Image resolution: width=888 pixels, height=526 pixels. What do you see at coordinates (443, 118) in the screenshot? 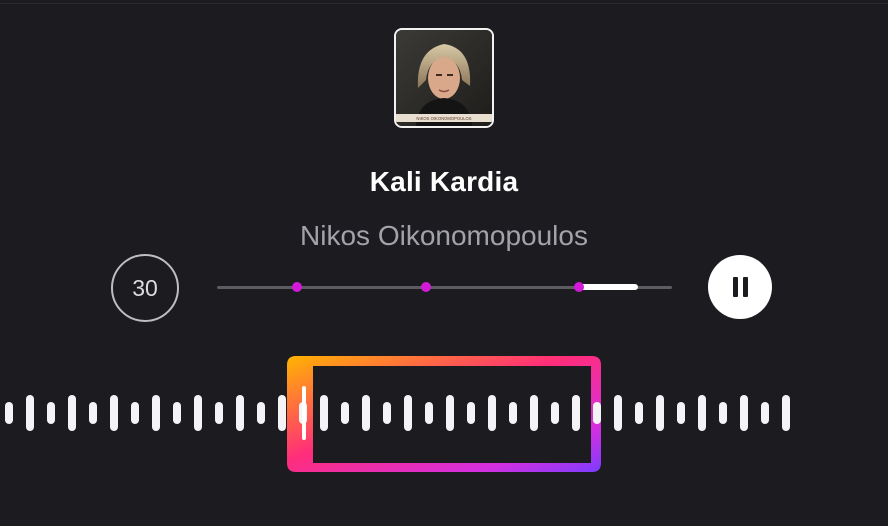
I see `svg-text: NIKOS OIKONOMOPOULOS` at bounding box center [443, 118].